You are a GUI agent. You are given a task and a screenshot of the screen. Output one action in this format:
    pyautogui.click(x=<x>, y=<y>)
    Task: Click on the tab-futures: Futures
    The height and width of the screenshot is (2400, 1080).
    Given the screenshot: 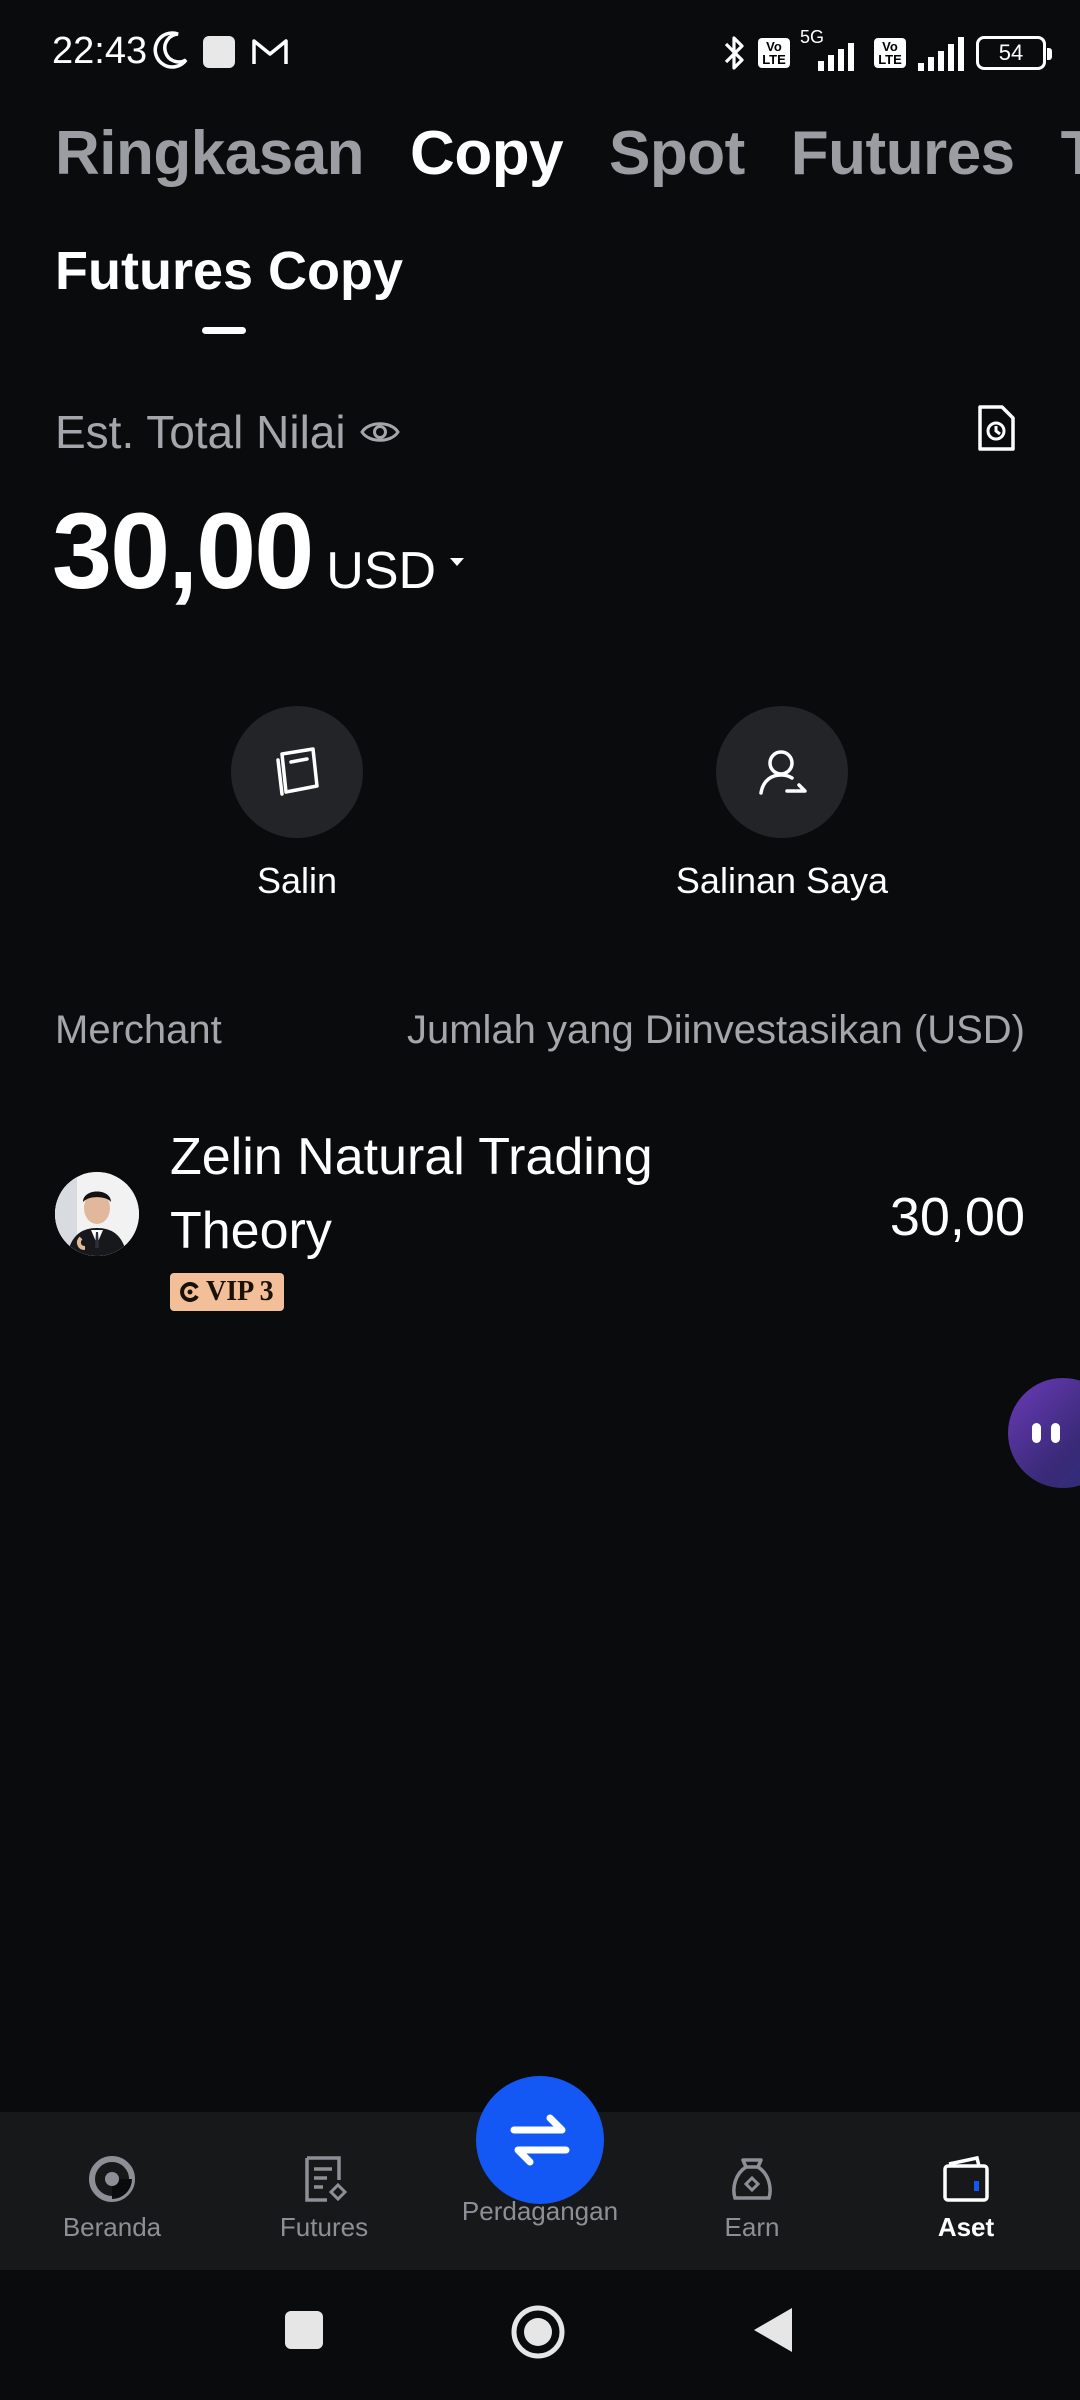 What is the action you would take?
    pyautogui.click(x=903, y=153)
    